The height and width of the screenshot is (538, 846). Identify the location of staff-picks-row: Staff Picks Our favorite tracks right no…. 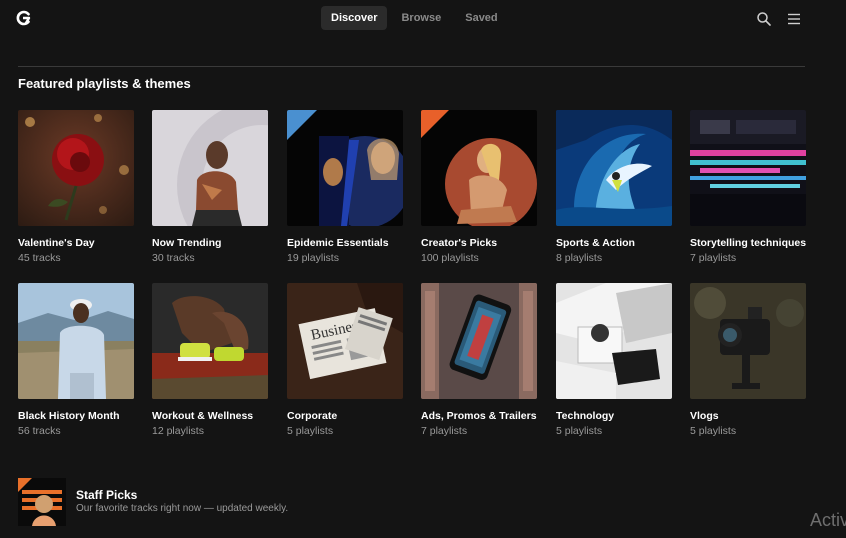
(218, 503).